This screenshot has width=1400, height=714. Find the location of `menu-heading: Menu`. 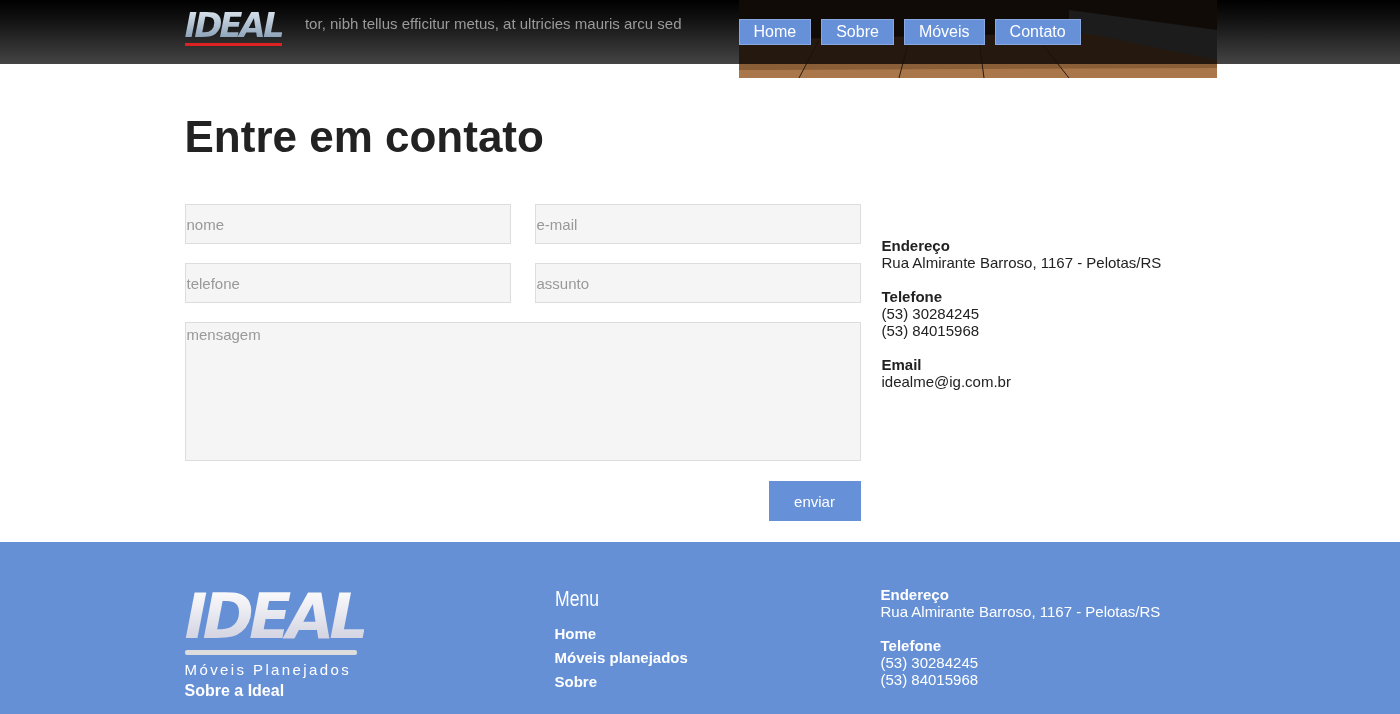

menu-heading: Menu is located at coordinates (576, 599).